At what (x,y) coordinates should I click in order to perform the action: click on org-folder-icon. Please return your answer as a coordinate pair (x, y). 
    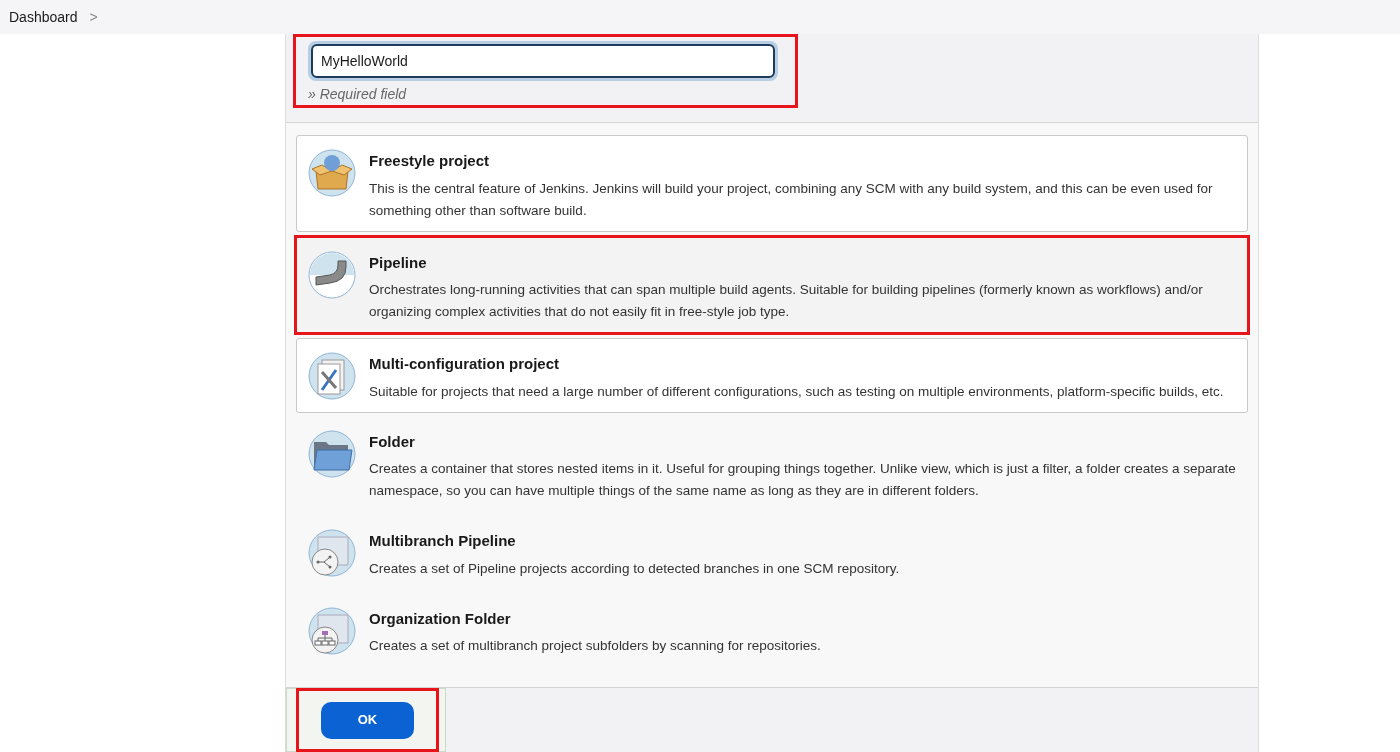
    Looking at the image, I should click on (332, 630).